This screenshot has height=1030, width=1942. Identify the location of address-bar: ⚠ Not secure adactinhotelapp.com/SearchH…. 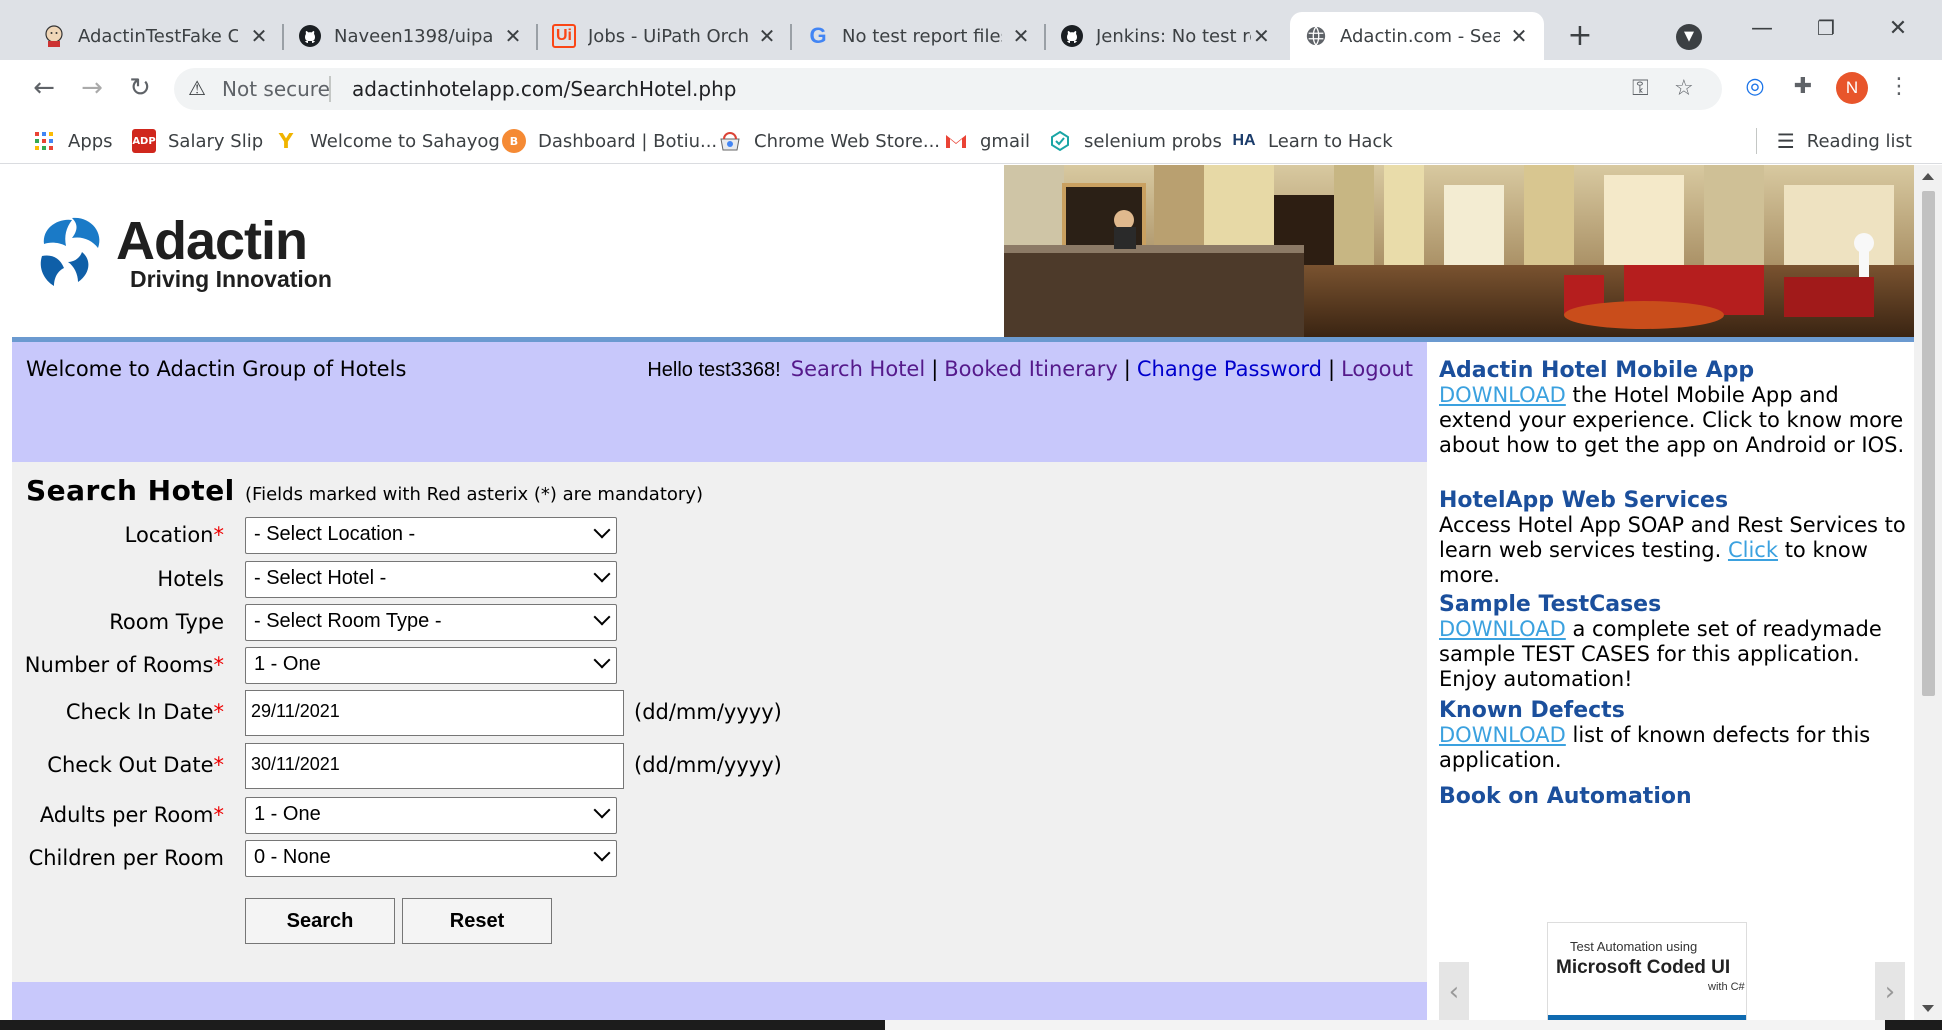
(948, 89).